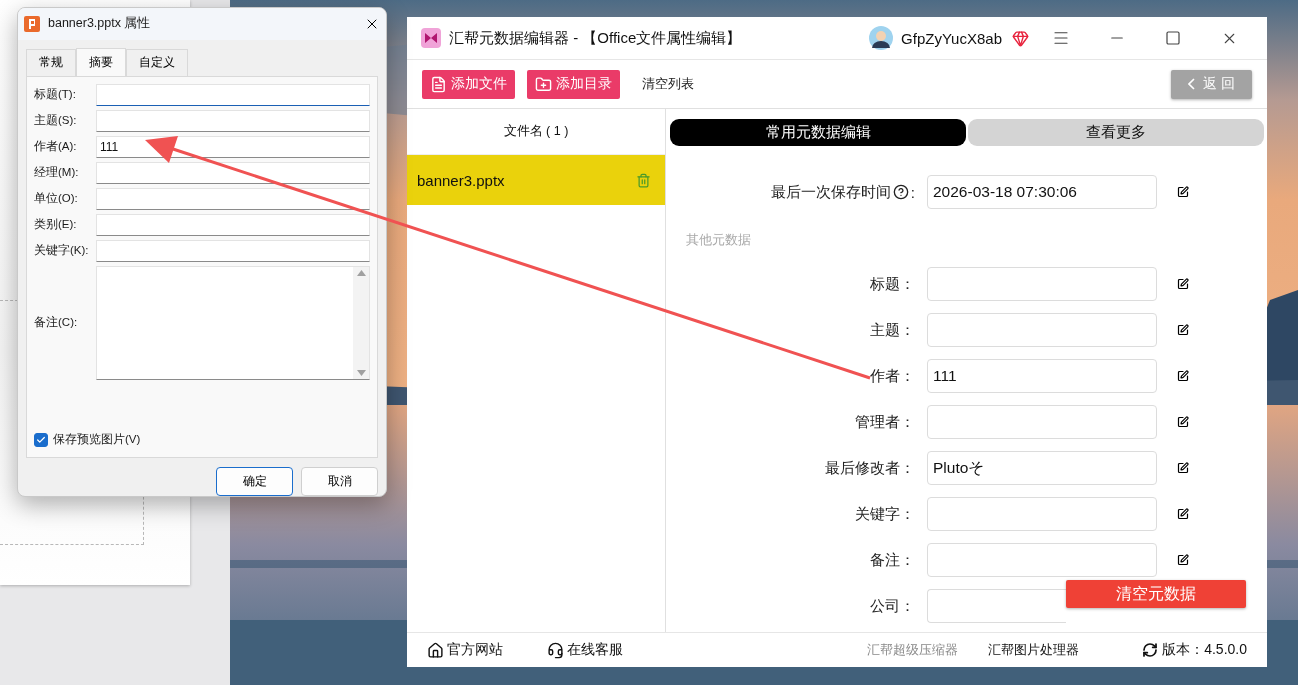  Describe the element at coordinates (1204, 650) in the screenshot. I see `version-text: 版本：4.5.0.0` at that location.